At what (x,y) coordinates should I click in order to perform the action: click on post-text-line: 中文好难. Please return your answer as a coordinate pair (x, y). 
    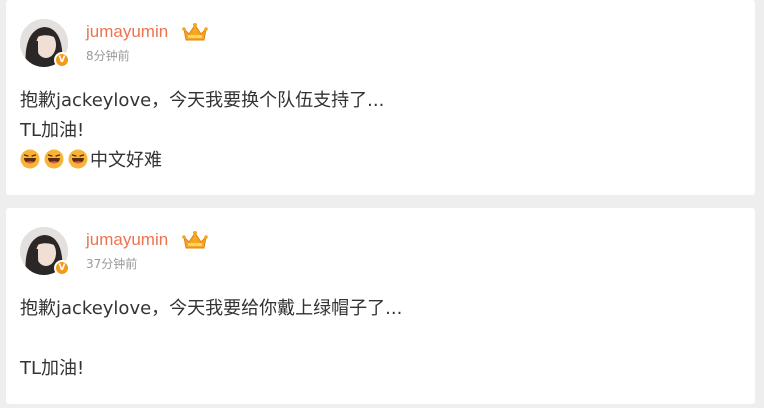
    Looking at the image, I should click on (126, 160).